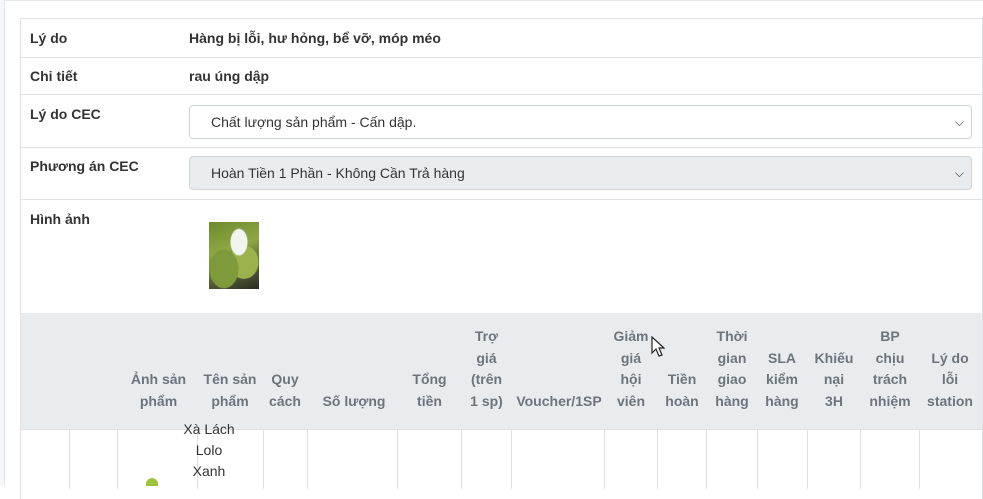  I want to click on images-label: Hình ảnh, so click(60, 219).